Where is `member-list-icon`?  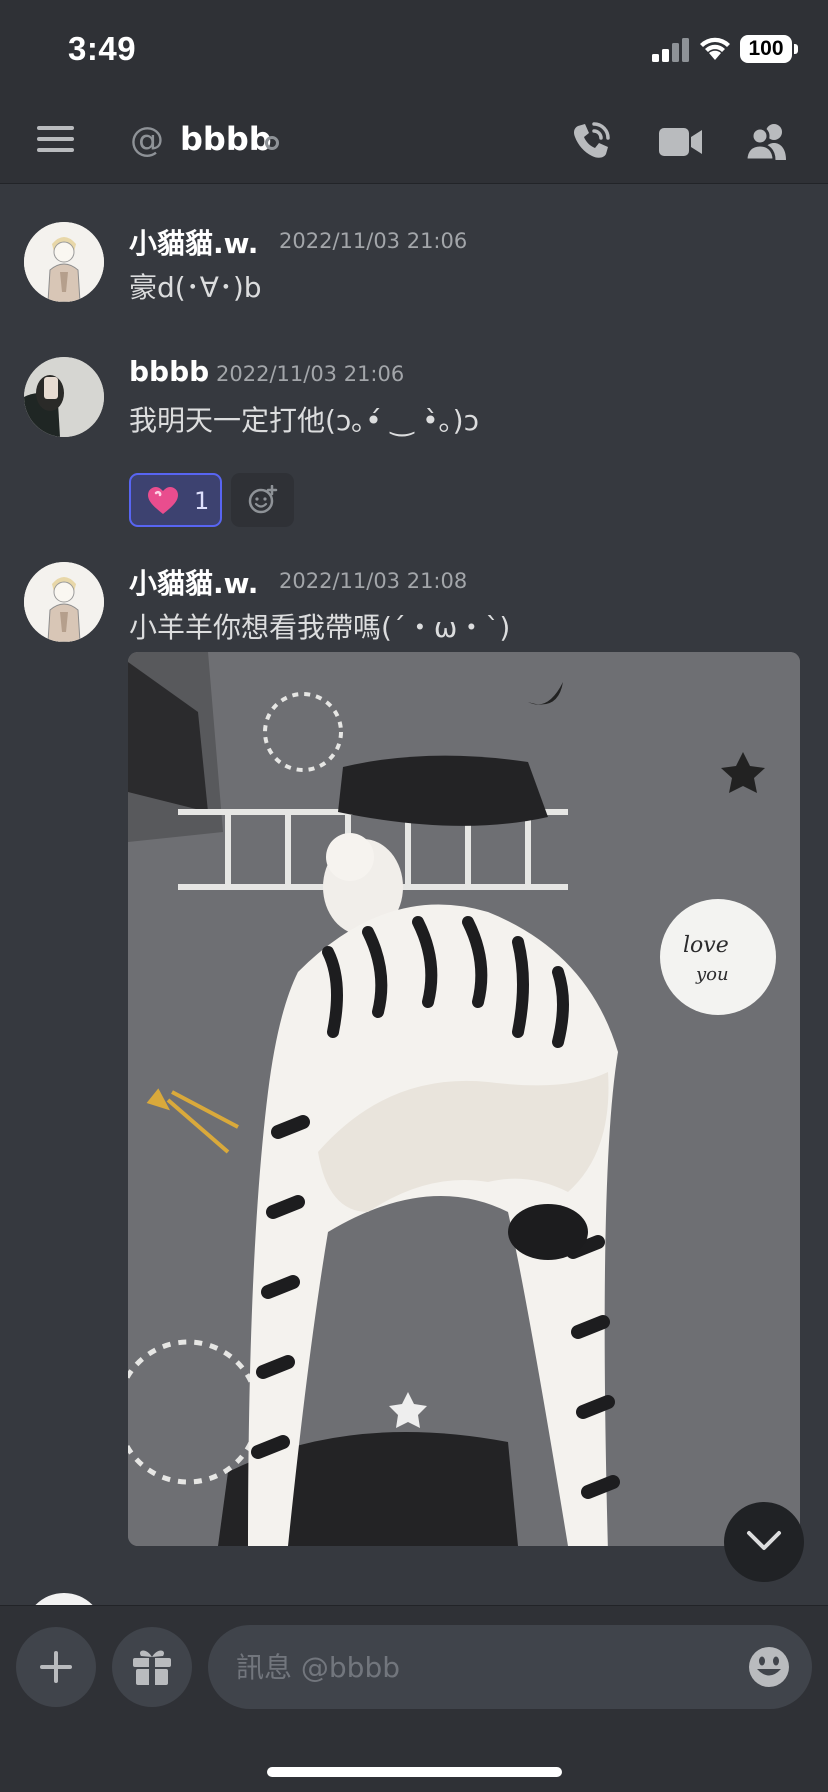
member-list-icon is located at coordinates (768, 142).